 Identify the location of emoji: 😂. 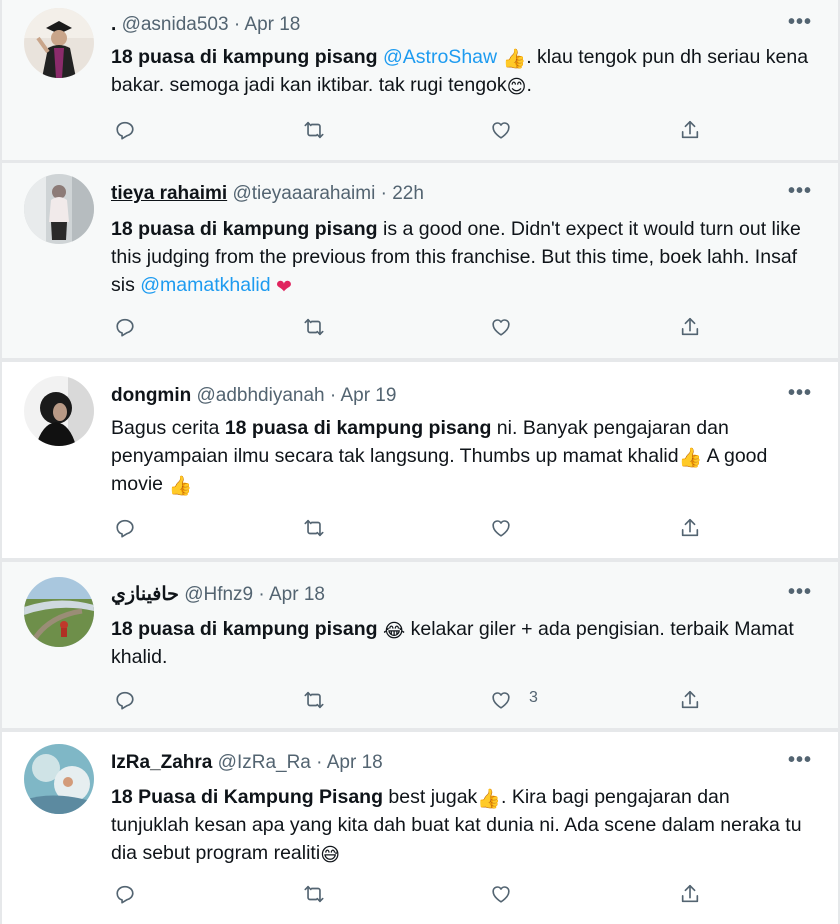
(394, 631).